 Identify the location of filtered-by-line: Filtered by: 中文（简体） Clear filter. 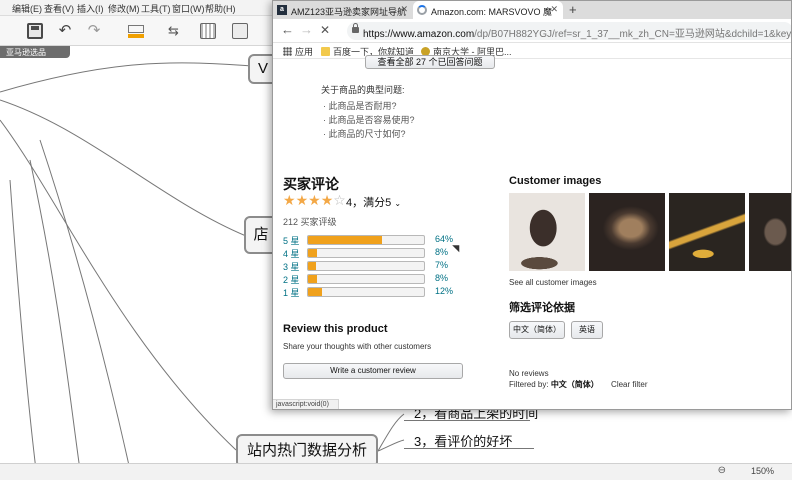
(578, 384).